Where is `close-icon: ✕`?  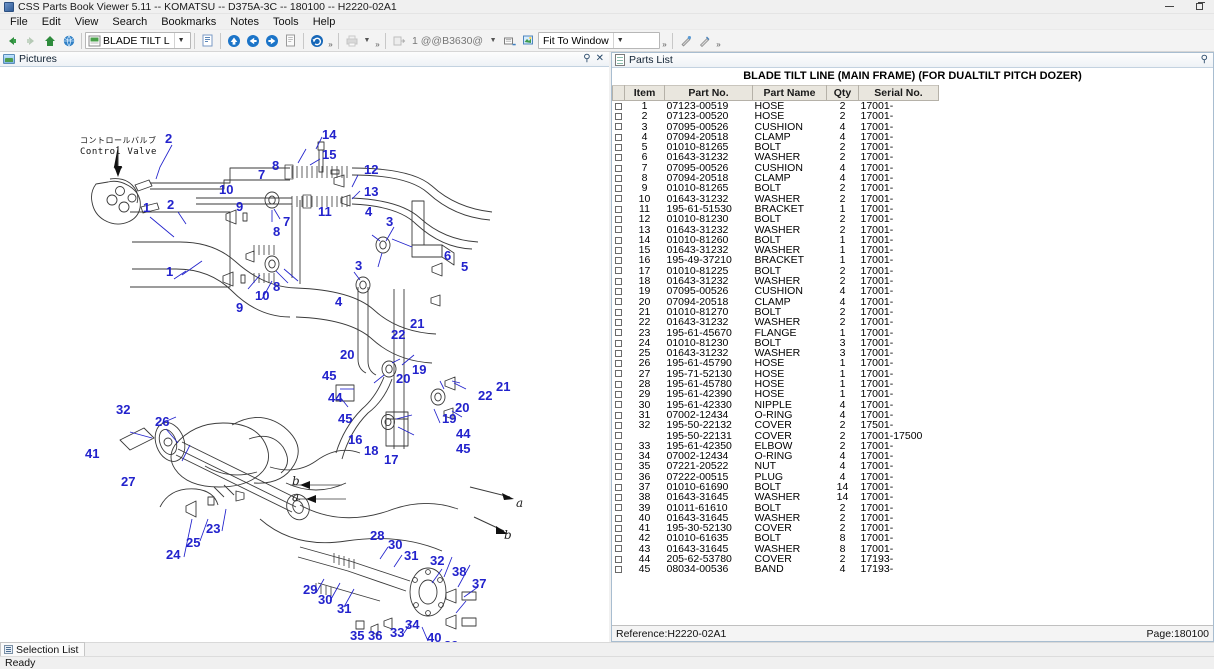 close-icon: ✕ is located at coordinates (600, 59).